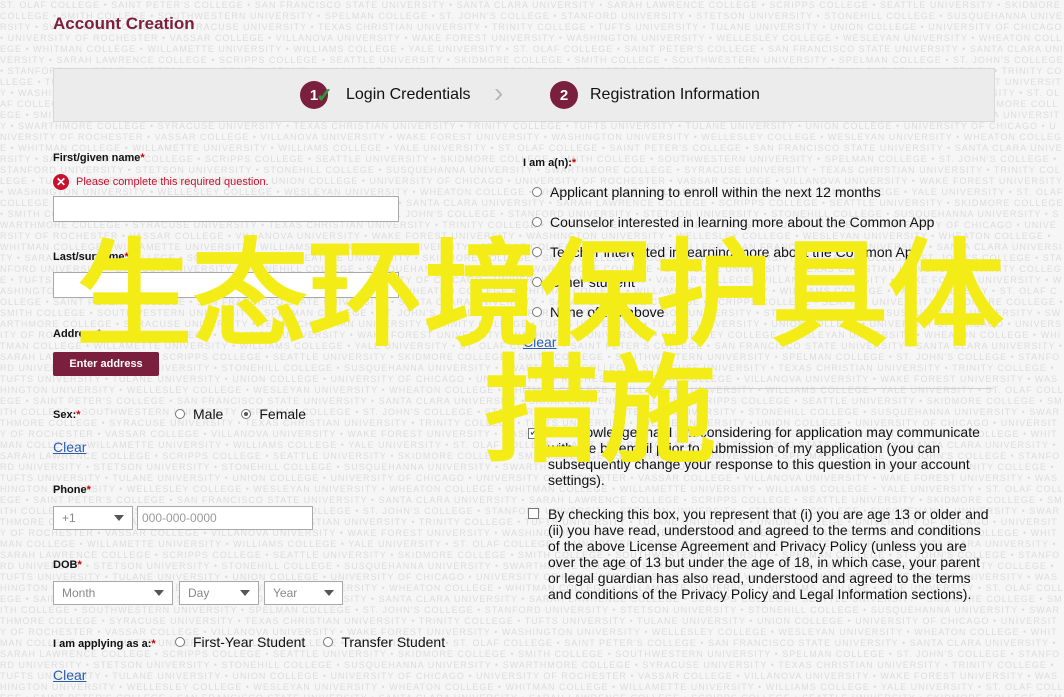  What do you see at coordinates (61, 182) in the screenshot?
I see `error-icon: ✕` at bounding box center [61, 182].